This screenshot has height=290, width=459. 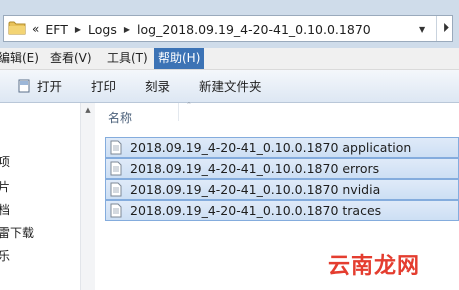 I want to click on address-dropdown-icon: ▼, so click(x=422, y=29).